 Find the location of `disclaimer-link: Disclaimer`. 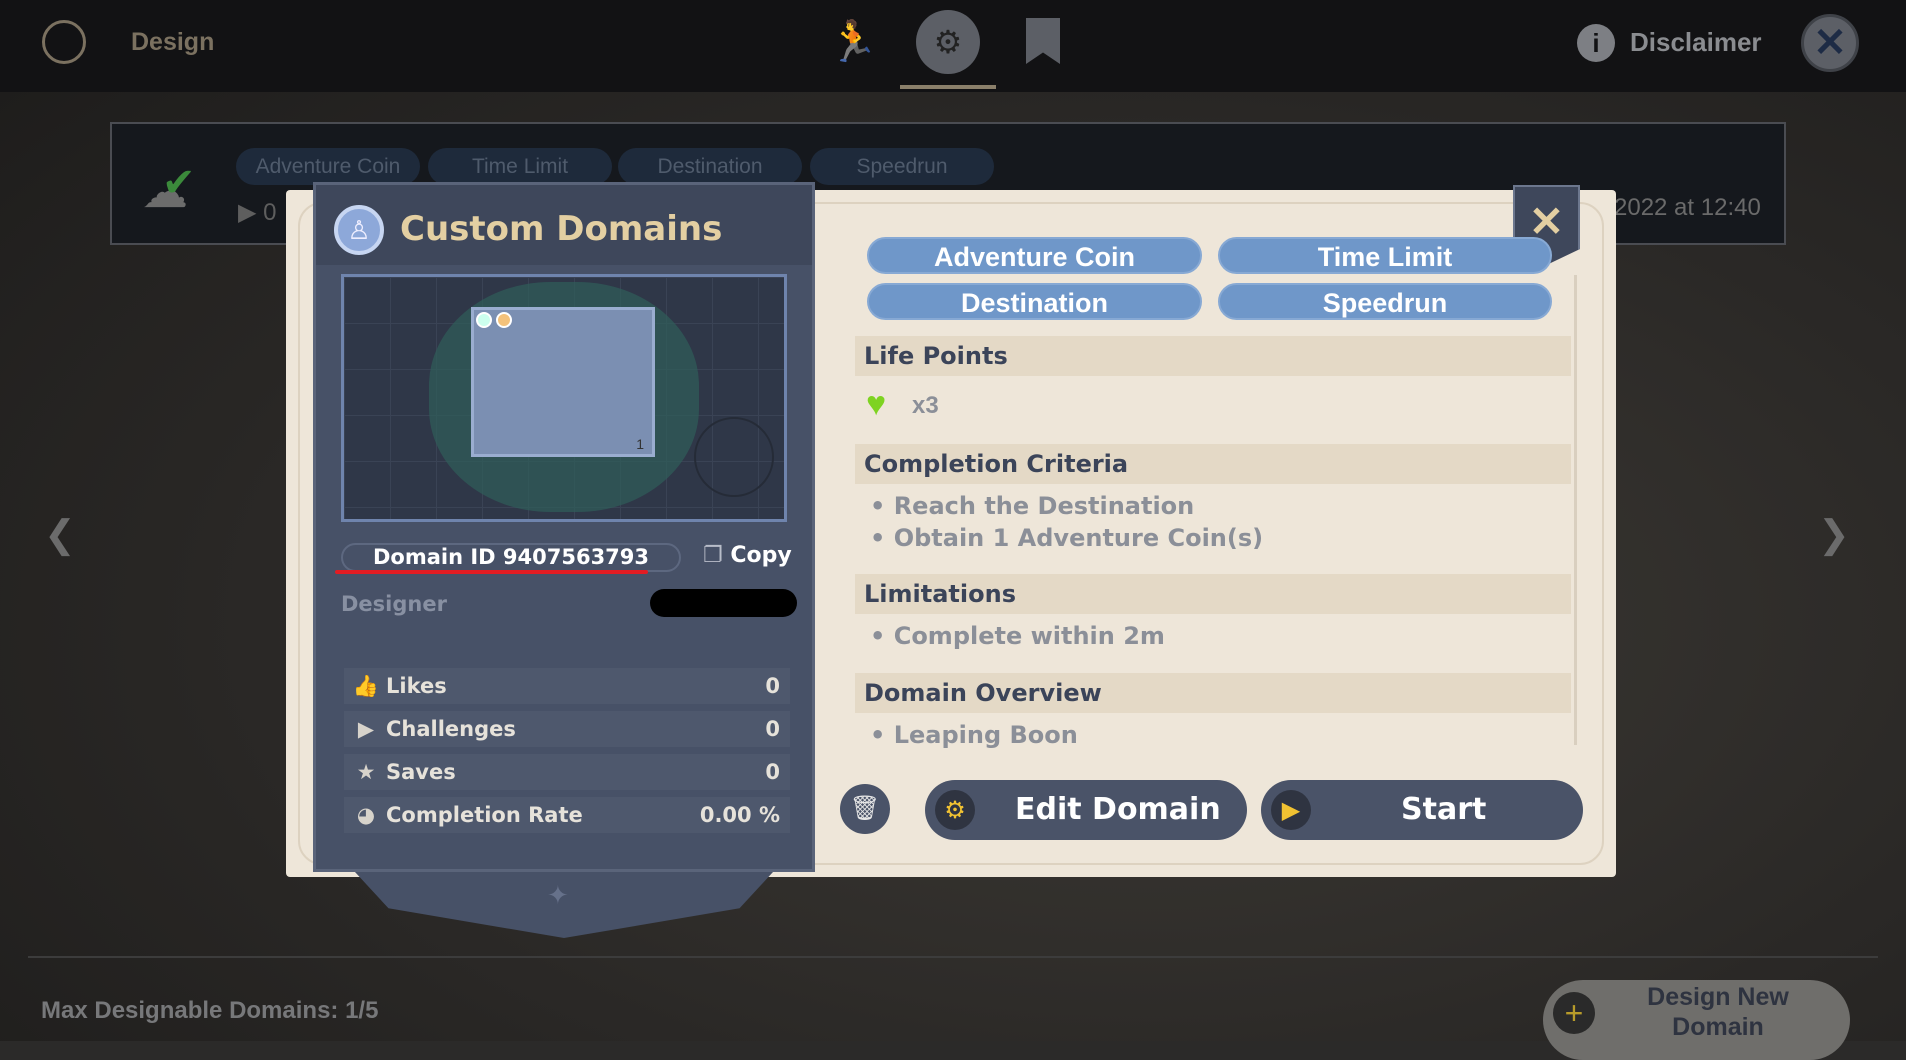

disclaimer-link: Disclaimer is located at coordinates (1696, 42).